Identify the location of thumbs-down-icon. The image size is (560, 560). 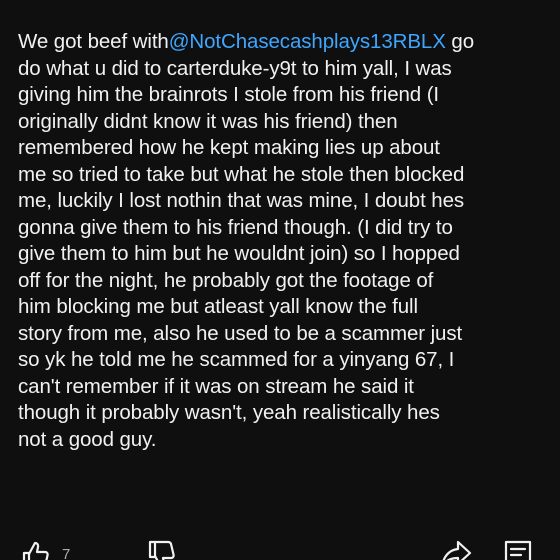
(161, 550).